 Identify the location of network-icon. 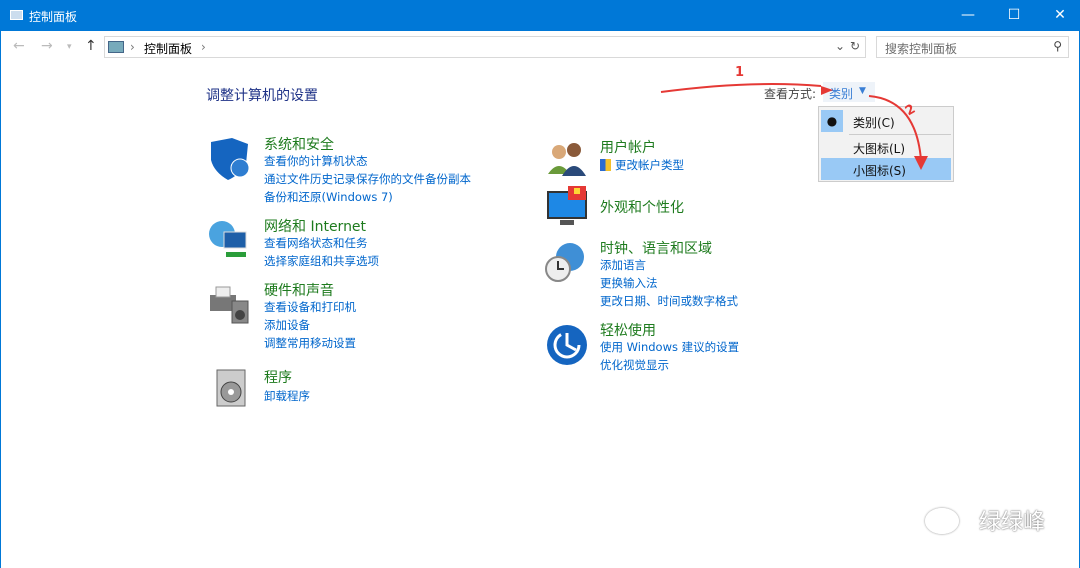
(229, 241).